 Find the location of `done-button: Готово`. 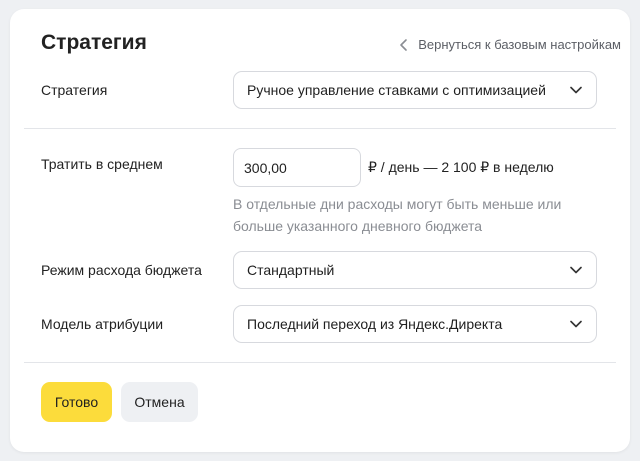

done-button: Готово is located at coordinates (76, 402).